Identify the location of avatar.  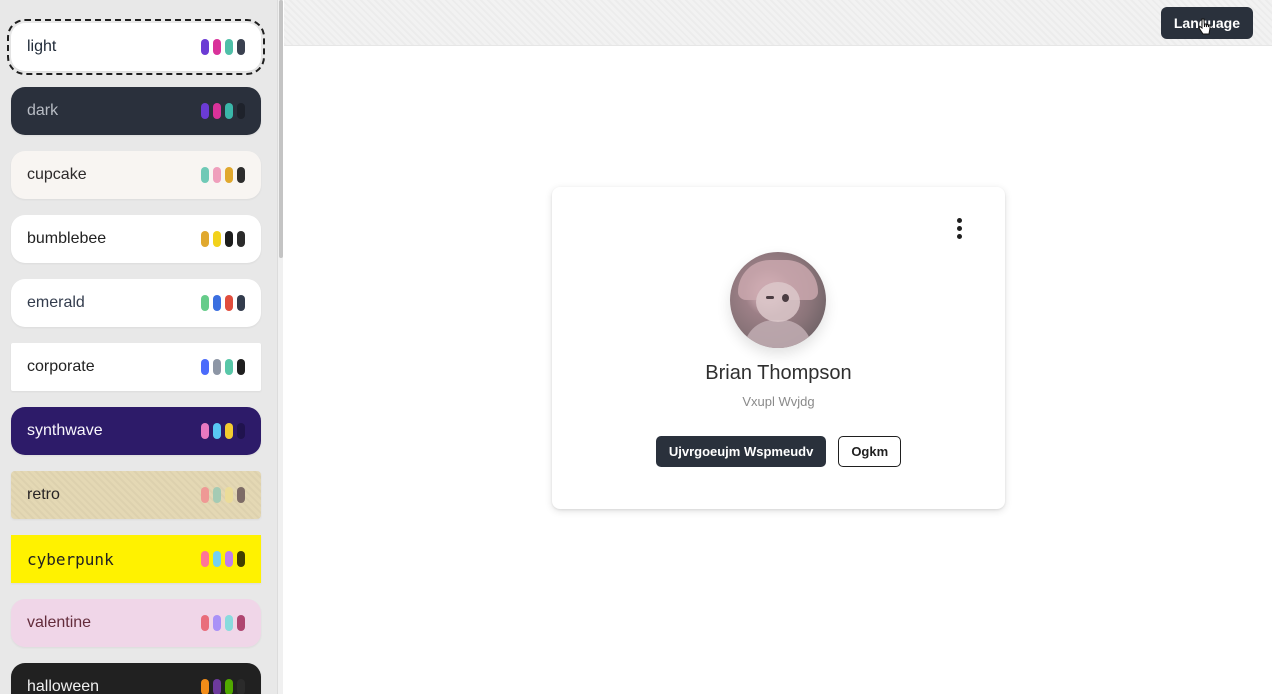
(778, 300).